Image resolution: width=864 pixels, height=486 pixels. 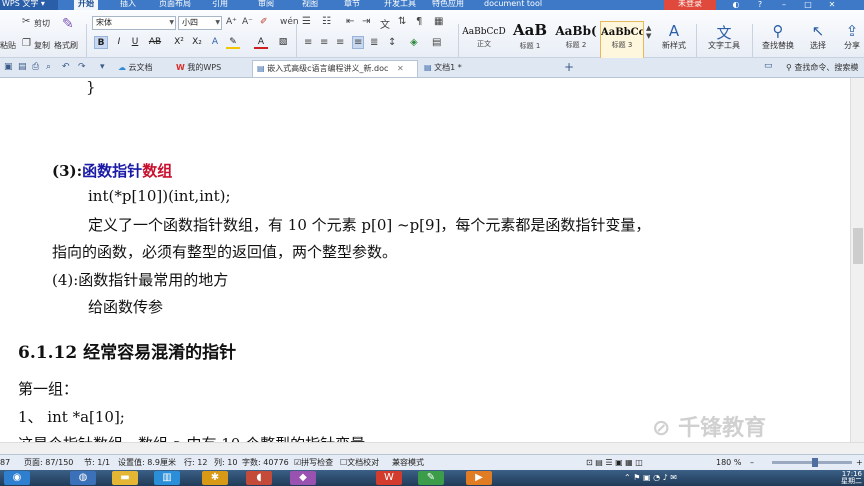 What do you see at coordinates (419, 21) in the screenshot?
I see `show-marks-icon: ¶` at bounding box center [419, 21].